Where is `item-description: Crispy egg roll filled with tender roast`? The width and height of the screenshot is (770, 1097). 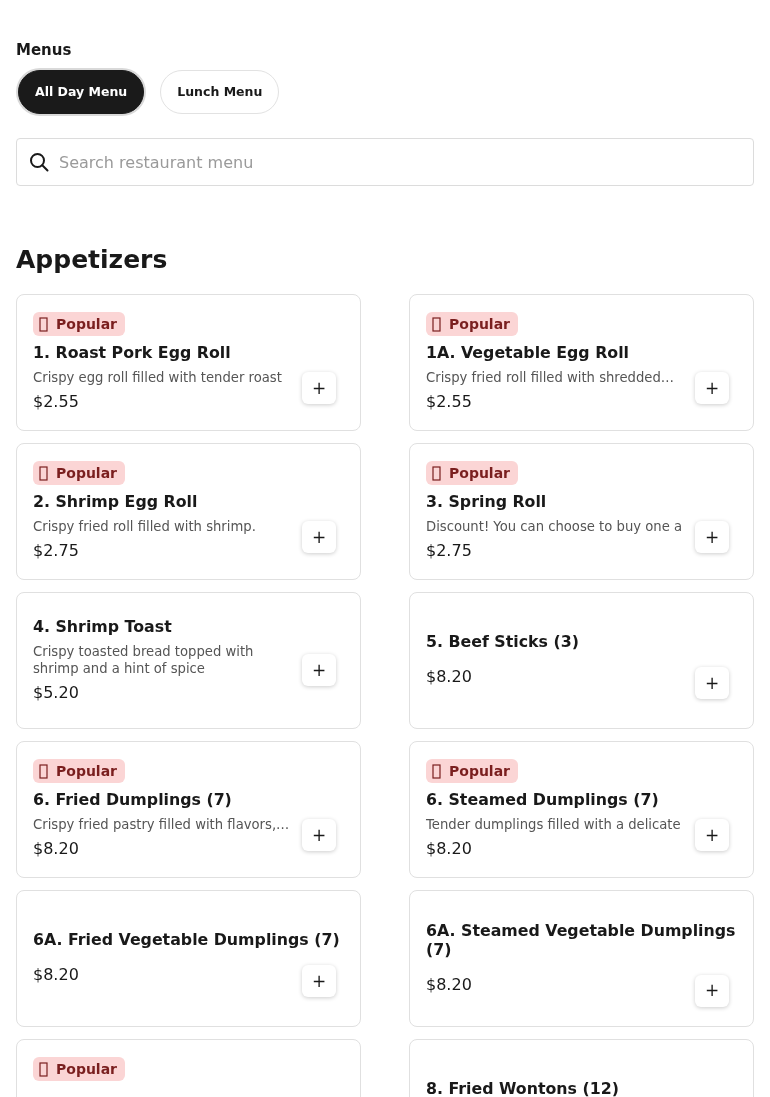
item-description: Crispy egg roll filled with tender roast is located at coordinates (158, 377).